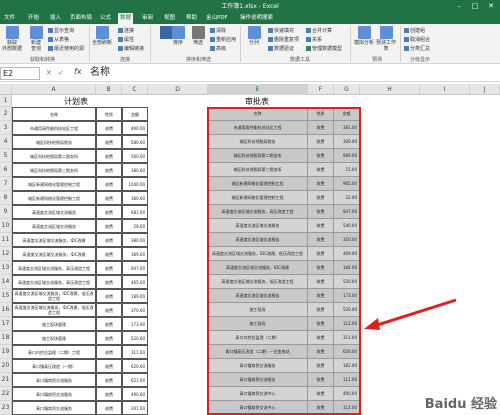 This screenshot has width=500, height=415. Describe the element at coordinates (54, 352) in the screenshot. I see `plan-cell: 青口内控总监理（二期）工程` at that location.